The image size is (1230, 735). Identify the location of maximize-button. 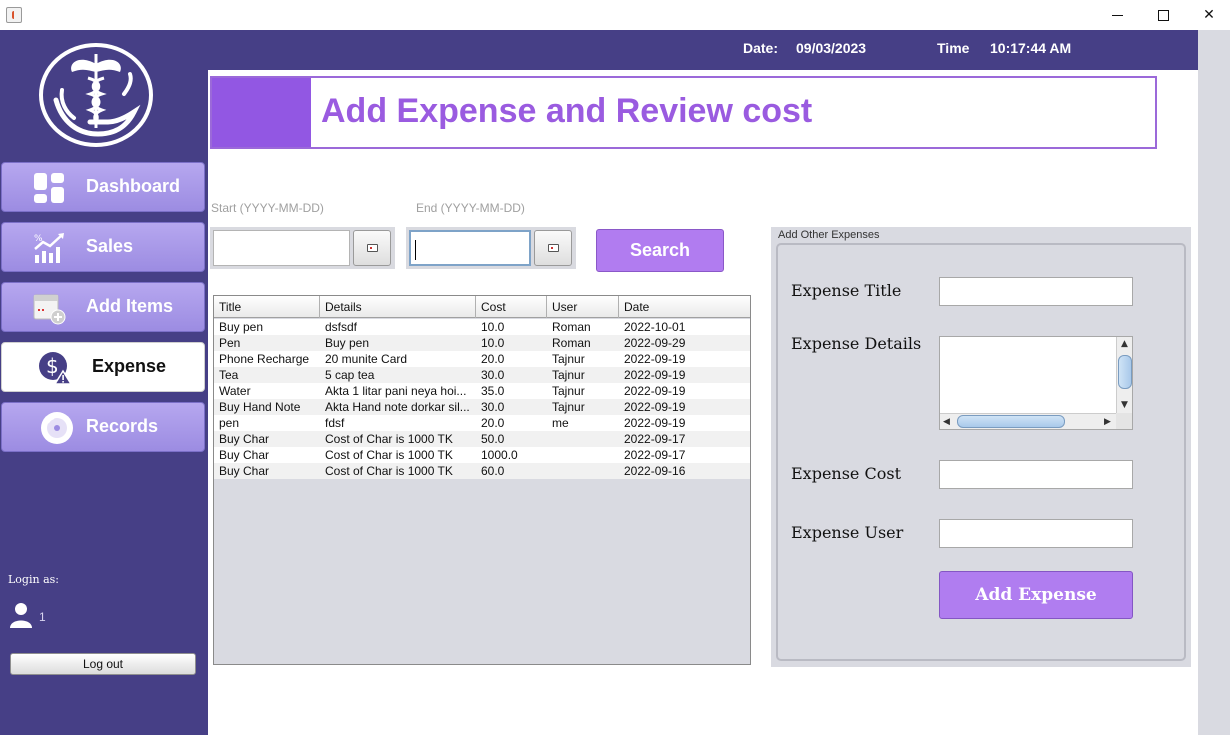
(1163, 15).